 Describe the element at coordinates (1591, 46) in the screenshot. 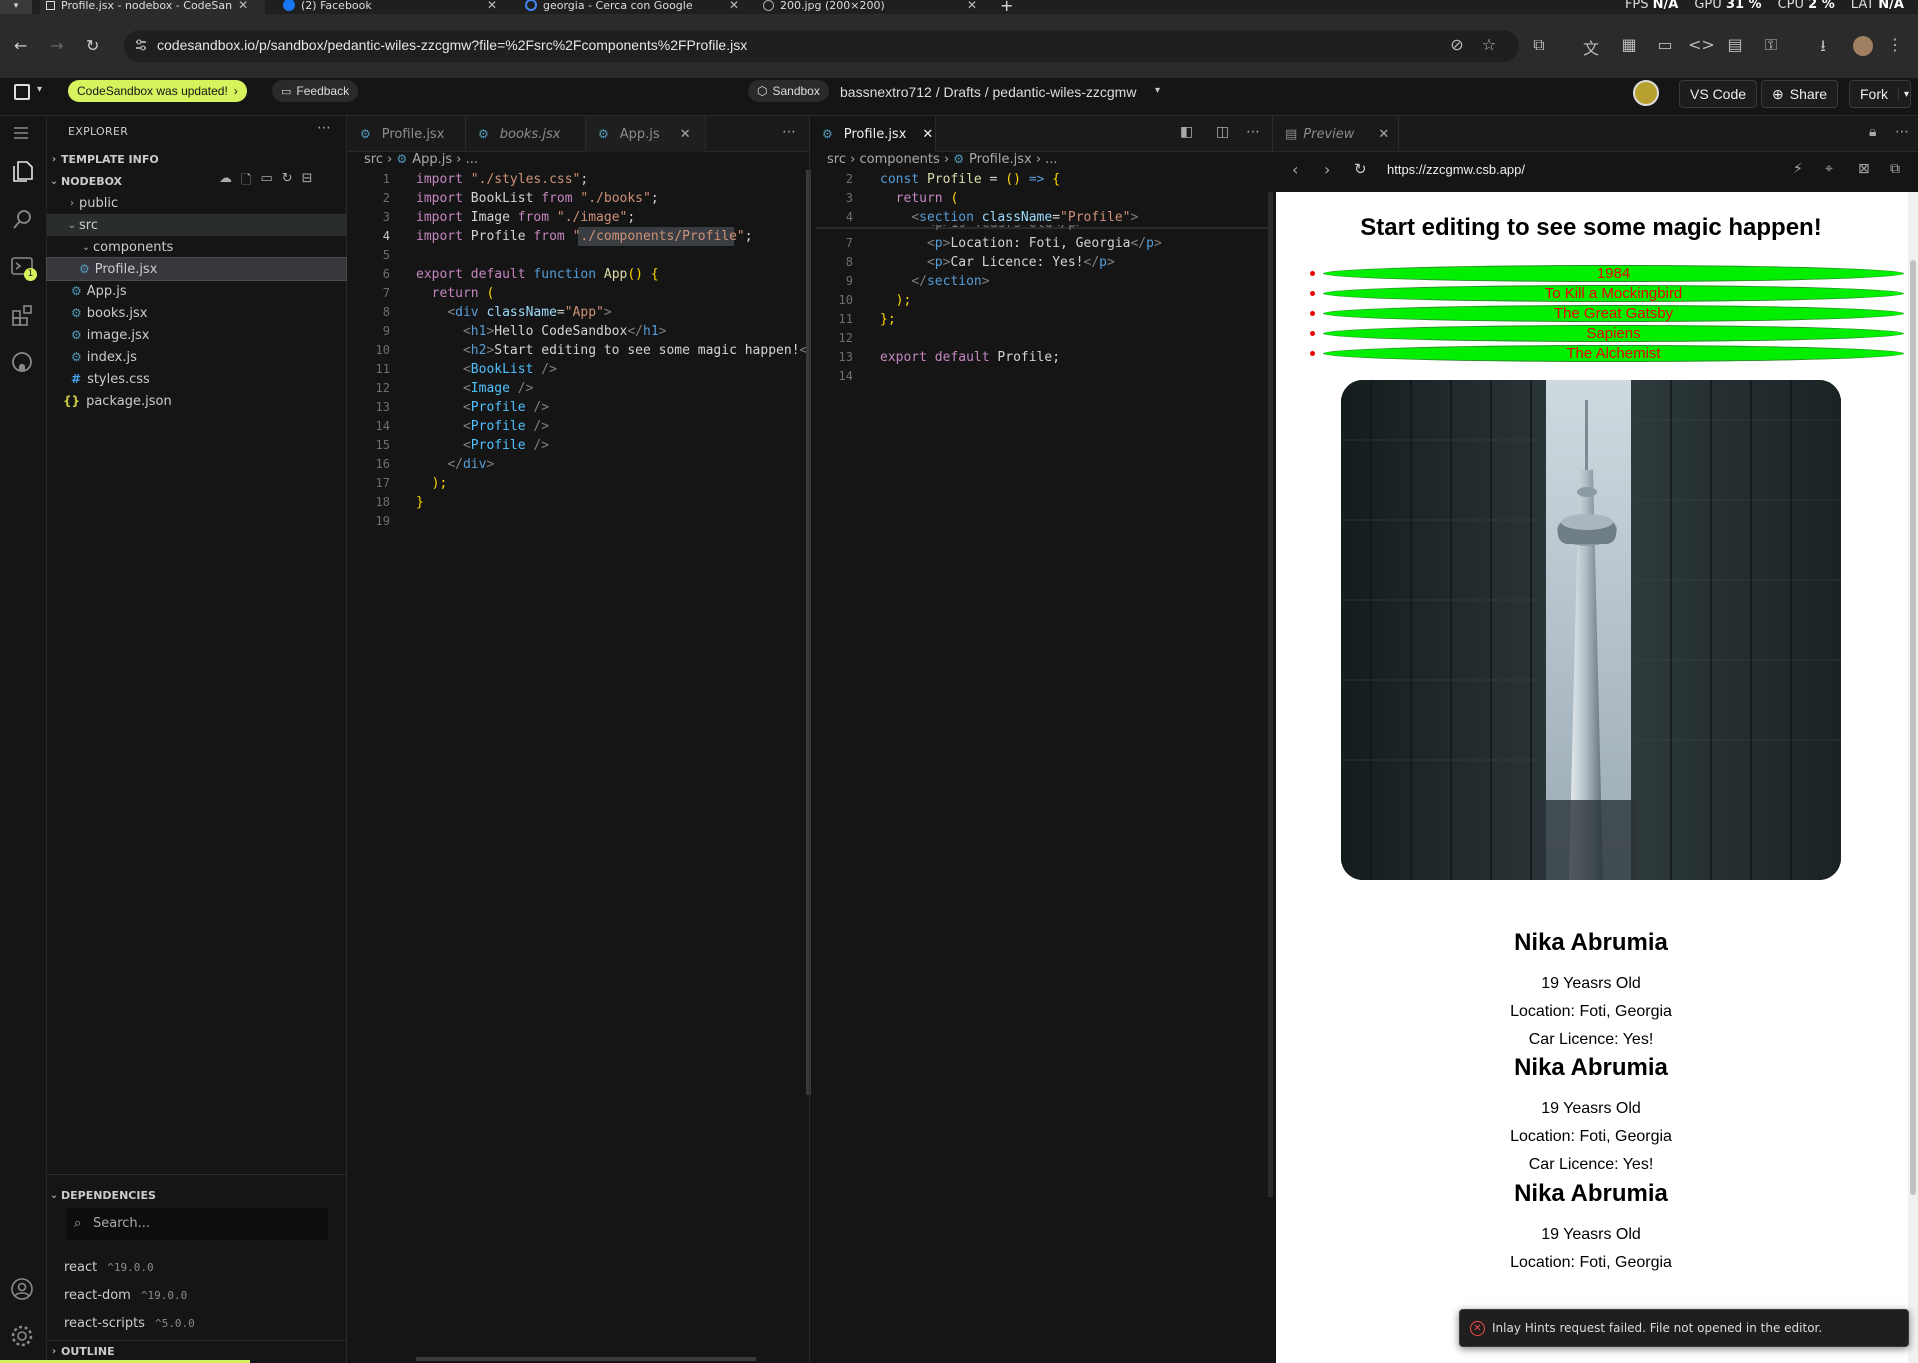

I see `translate-icon: 文` at that location.